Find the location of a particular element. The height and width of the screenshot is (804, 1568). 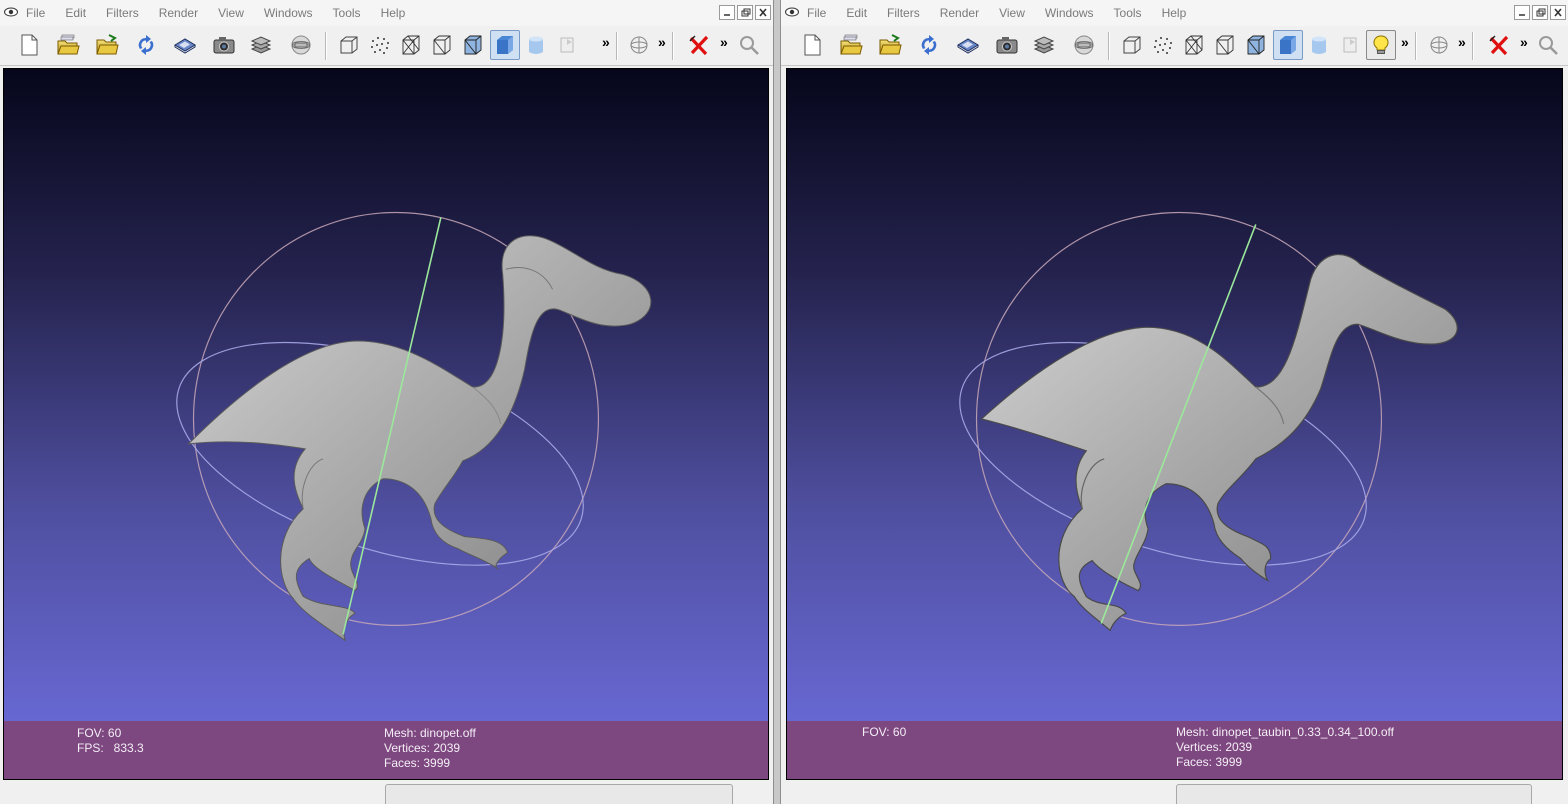

light-bulb-icon is located at coordinates (1381, 45).